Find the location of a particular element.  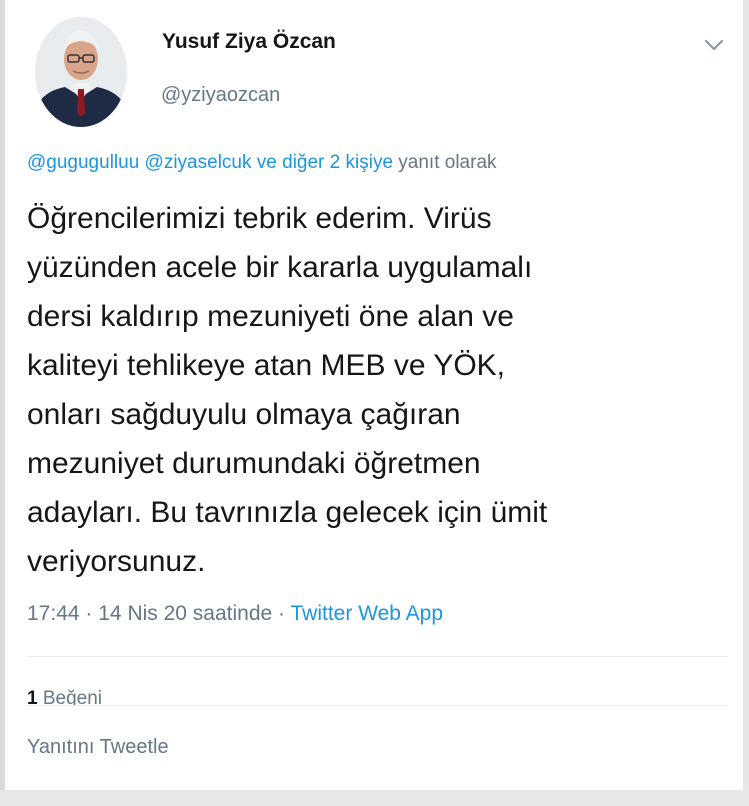

reply-input: Yanıtını Tweetle is located at coordinates (98, 747).